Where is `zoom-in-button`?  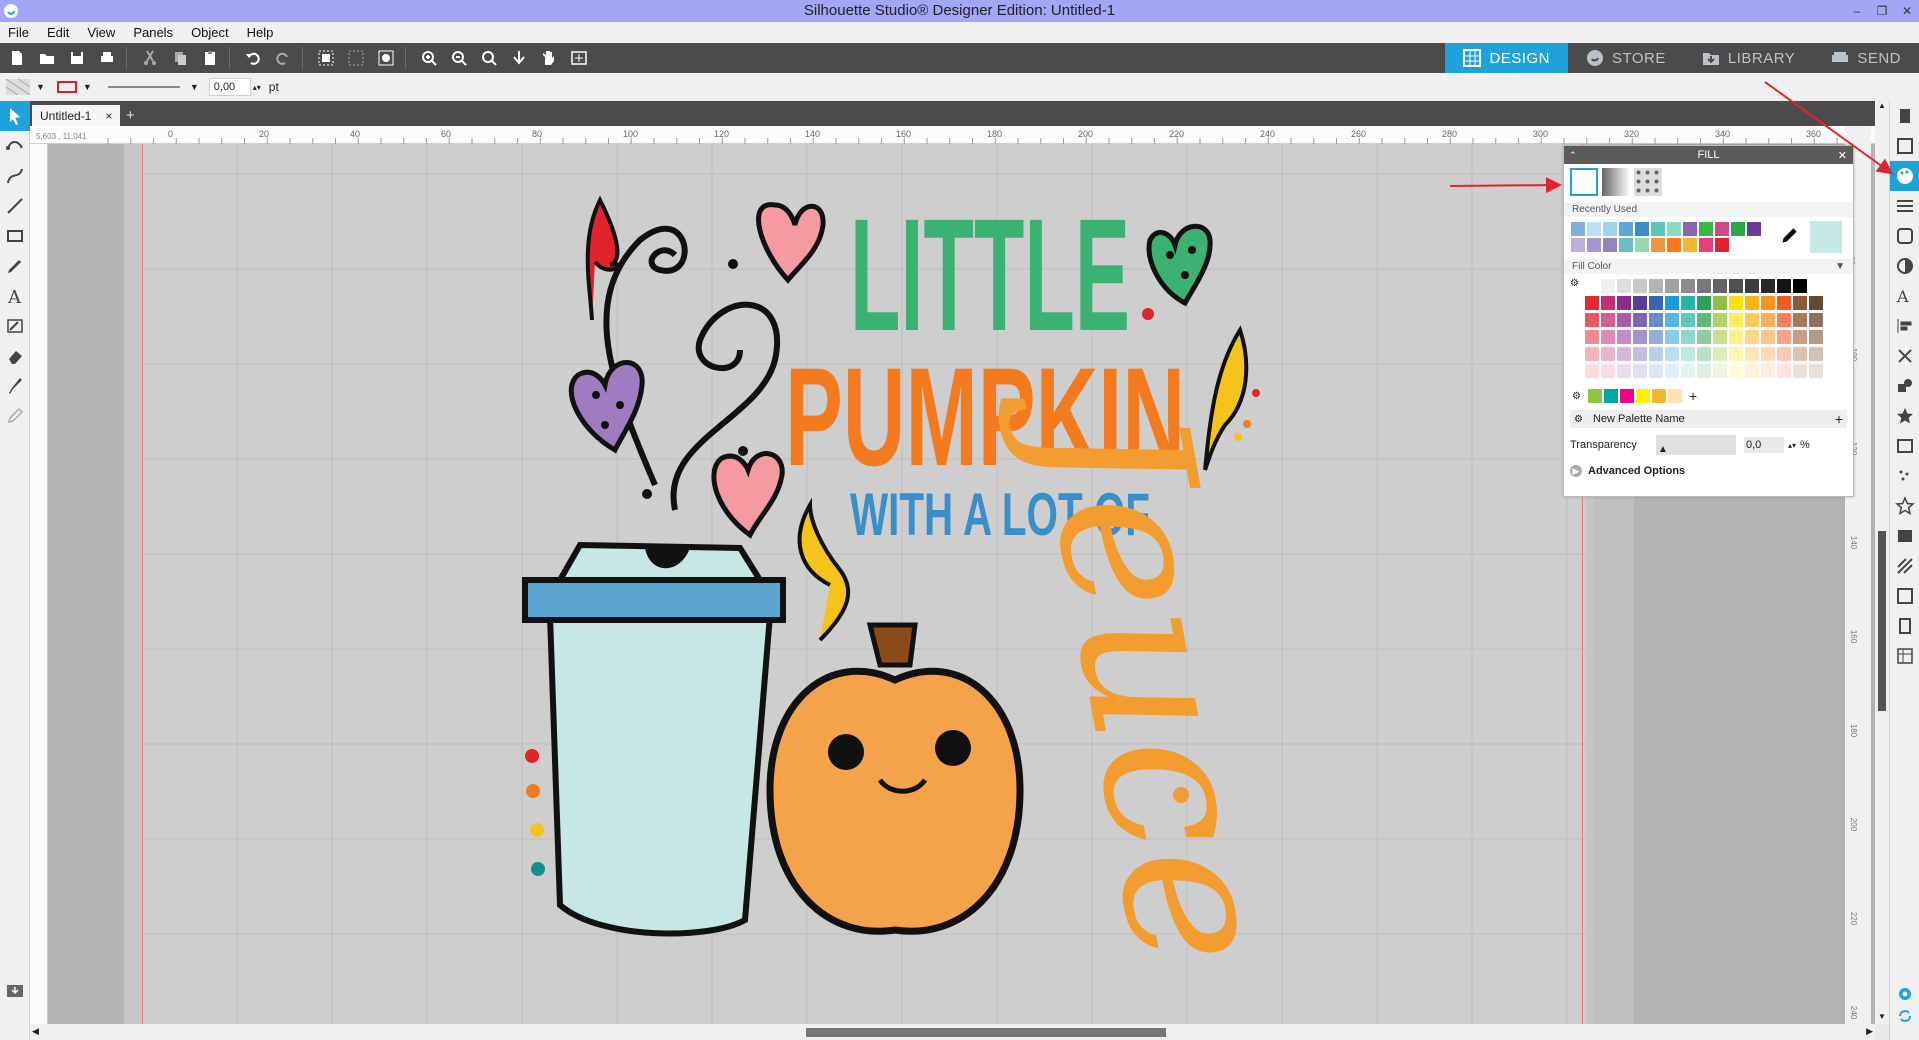
zoom-in-button is located at coordinates (429, 58).